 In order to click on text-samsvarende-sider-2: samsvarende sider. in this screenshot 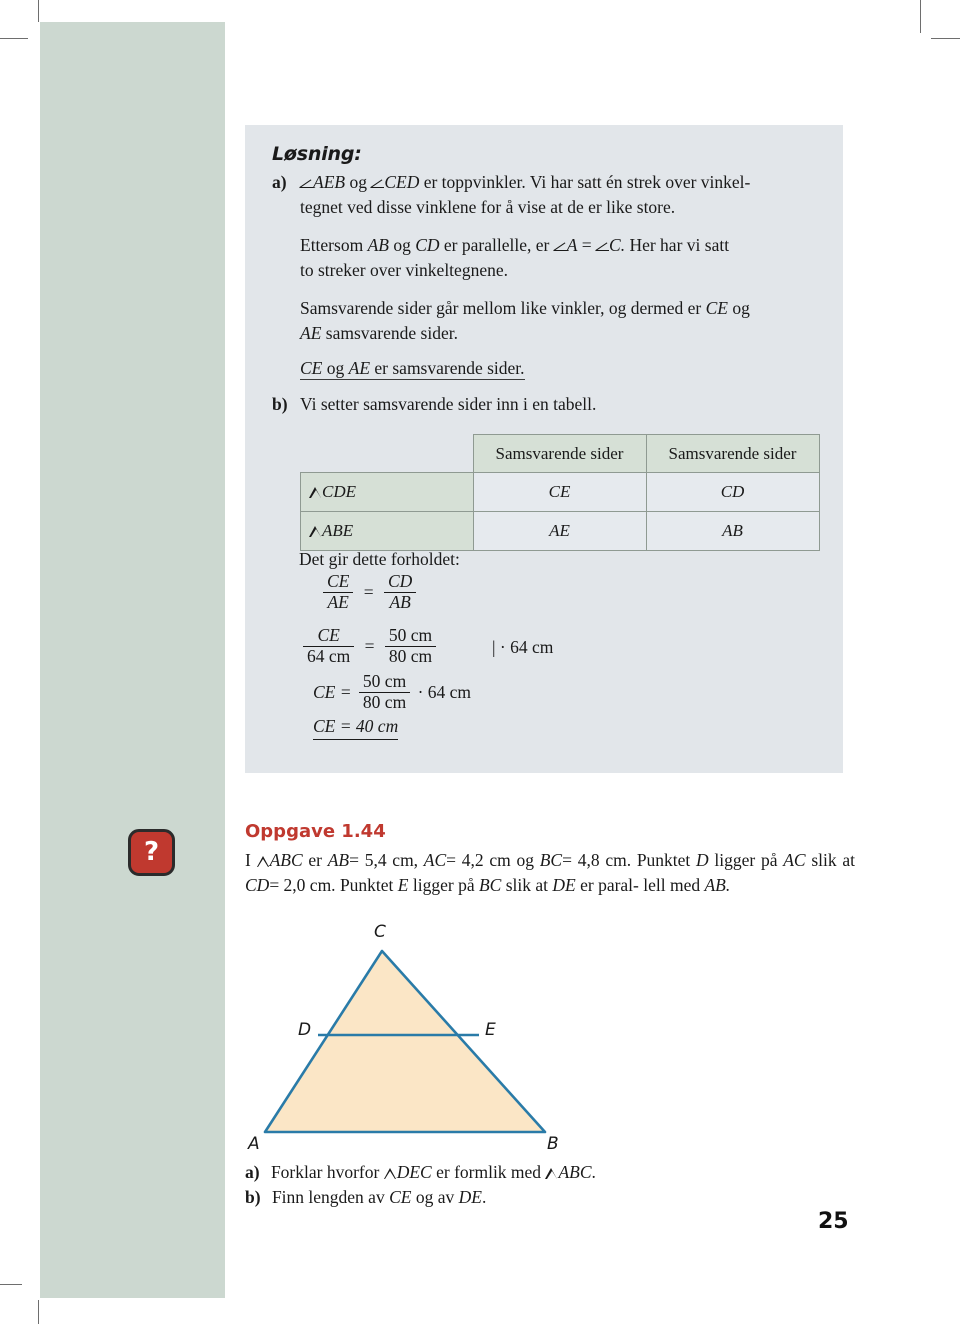, I will do `click(391, 333)`.